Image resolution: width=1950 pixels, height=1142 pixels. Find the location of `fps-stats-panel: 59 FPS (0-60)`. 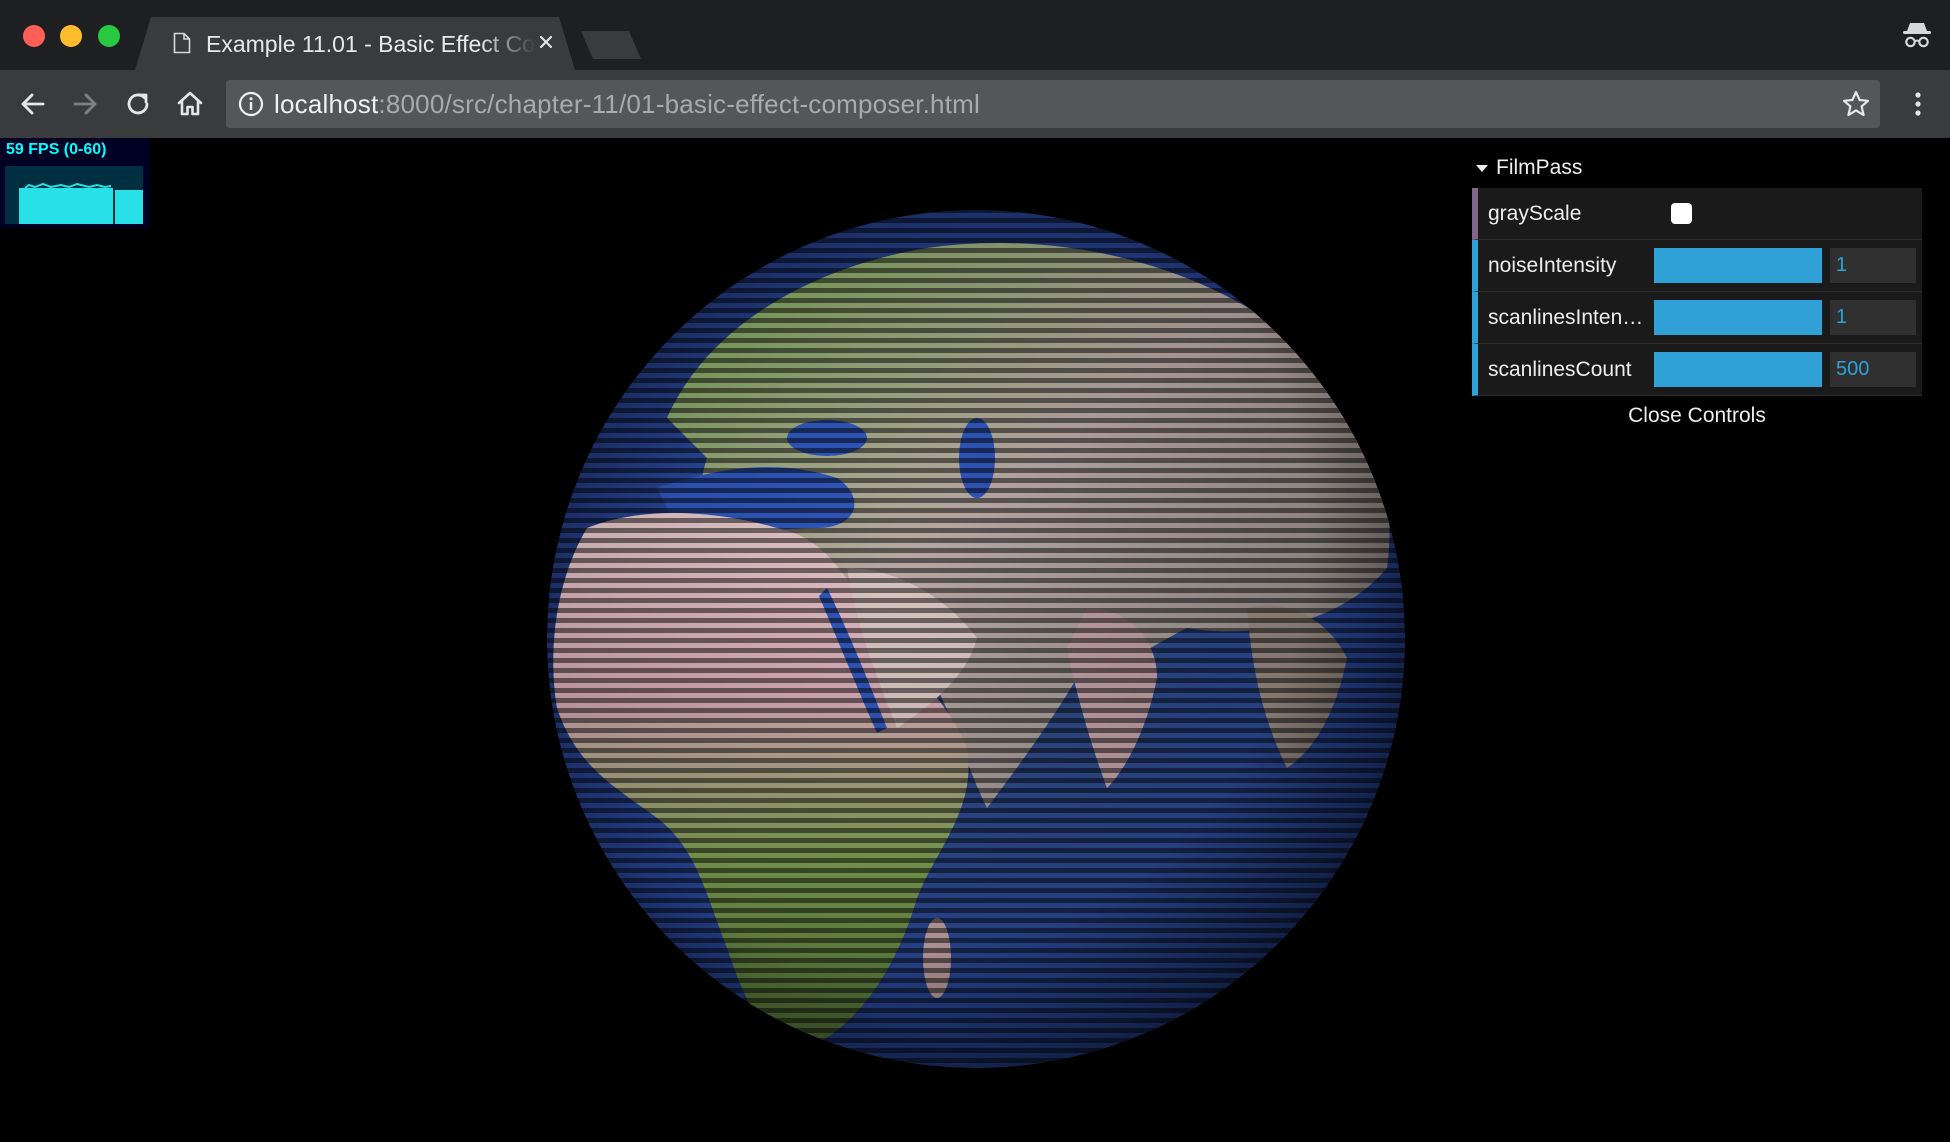

fps-stats-panel: 59 FPS (0-60) is located at coordinates (75, 183).